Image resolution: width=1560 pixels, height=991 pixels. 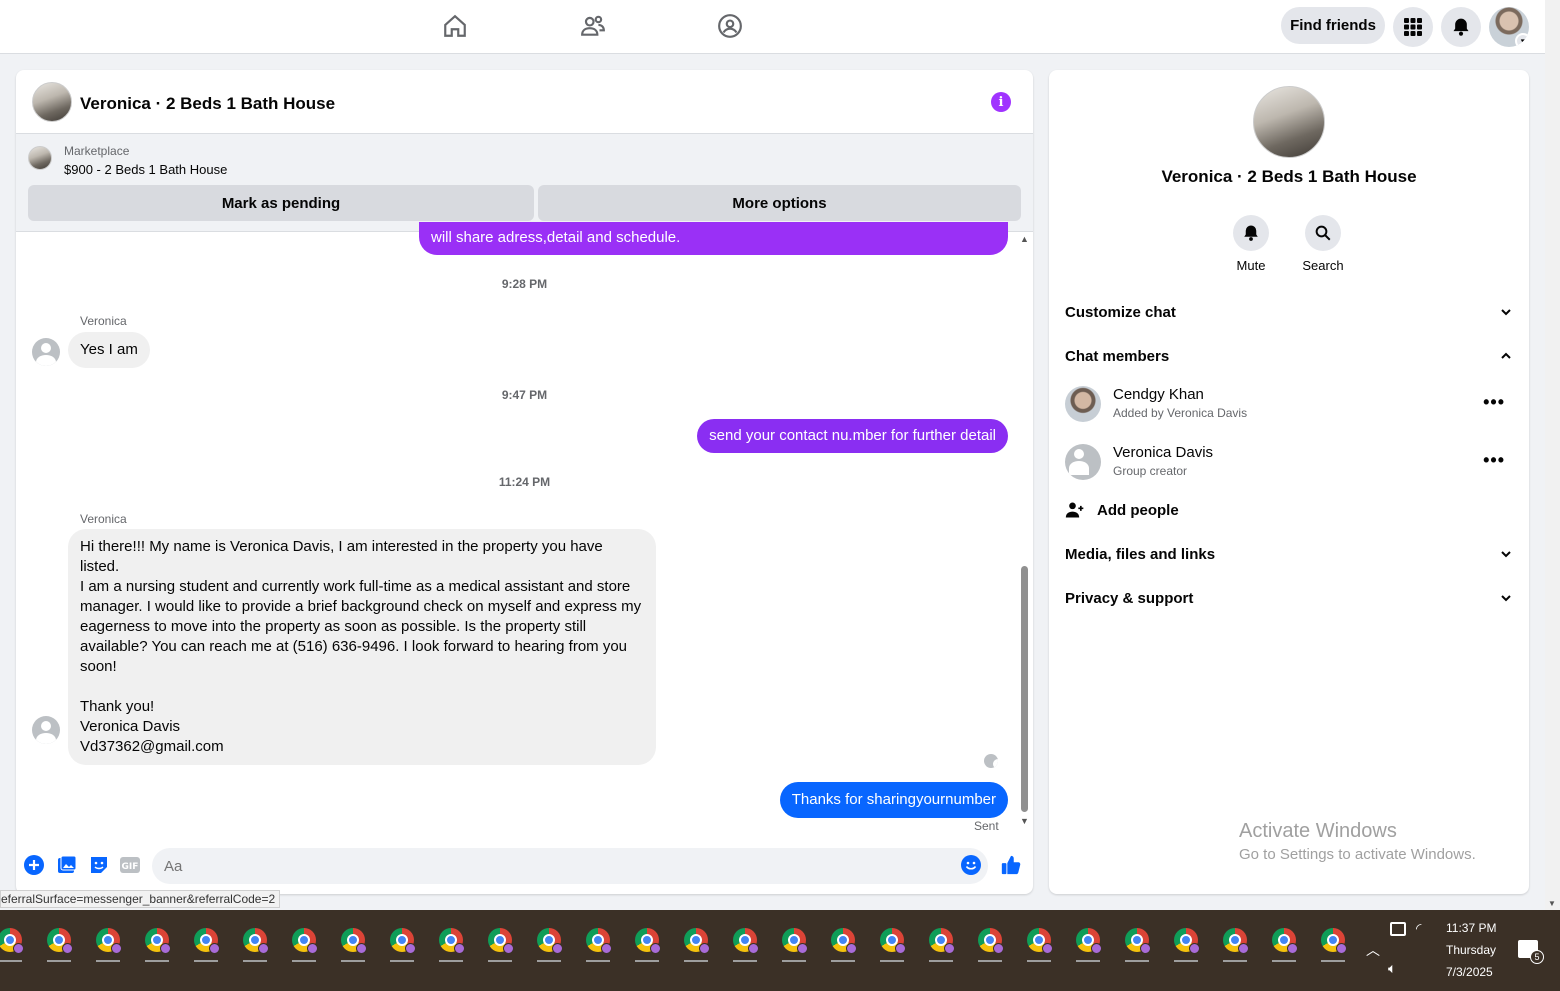 What do you see at coordinates (524, 102) in the screenshot?
I see `chat-header: Veronica · 2 Beds 1 Bath House i` at bounding box center [524, 102].